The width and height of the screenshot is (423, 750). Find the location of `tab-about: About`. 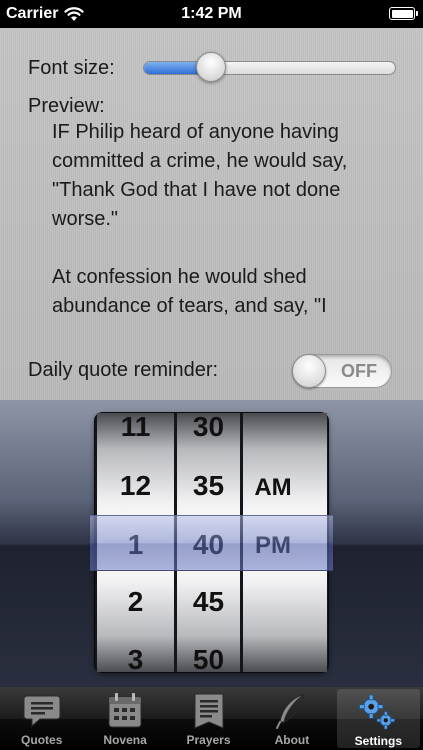

tab-about: About is located at coordinates (291, 718).